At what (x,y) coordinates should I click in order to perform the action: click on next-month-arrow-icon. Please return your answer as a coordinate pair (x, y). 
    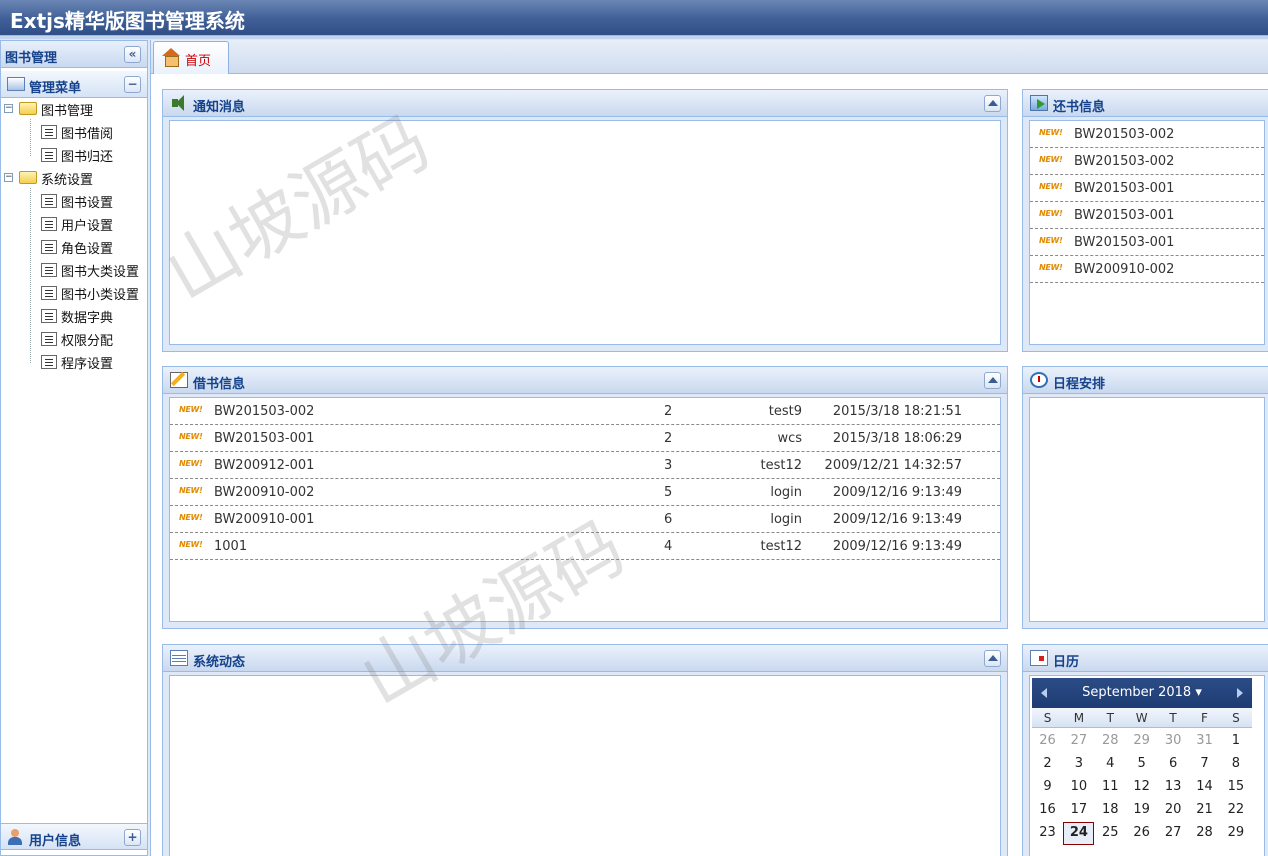
    Looking at the image, I should click on (1240, 693).